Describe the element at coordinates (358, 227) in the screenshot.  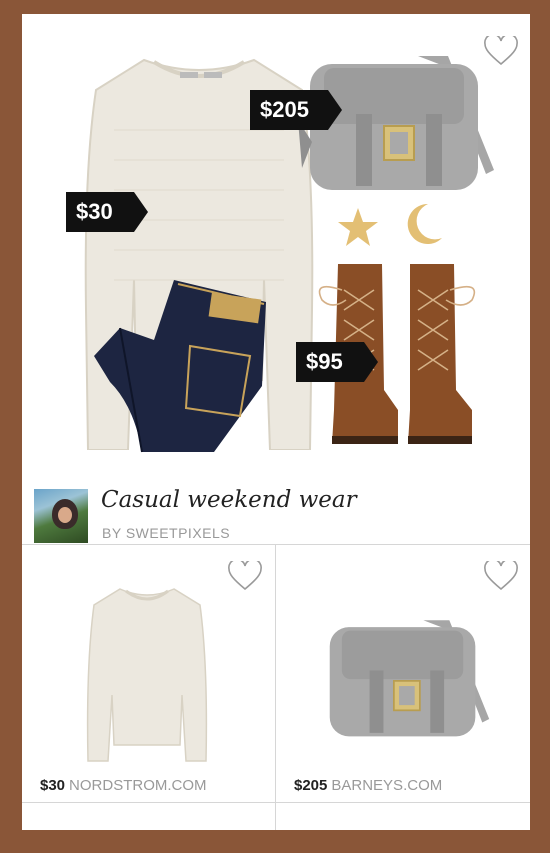
I see `star-earring-image` at that location.